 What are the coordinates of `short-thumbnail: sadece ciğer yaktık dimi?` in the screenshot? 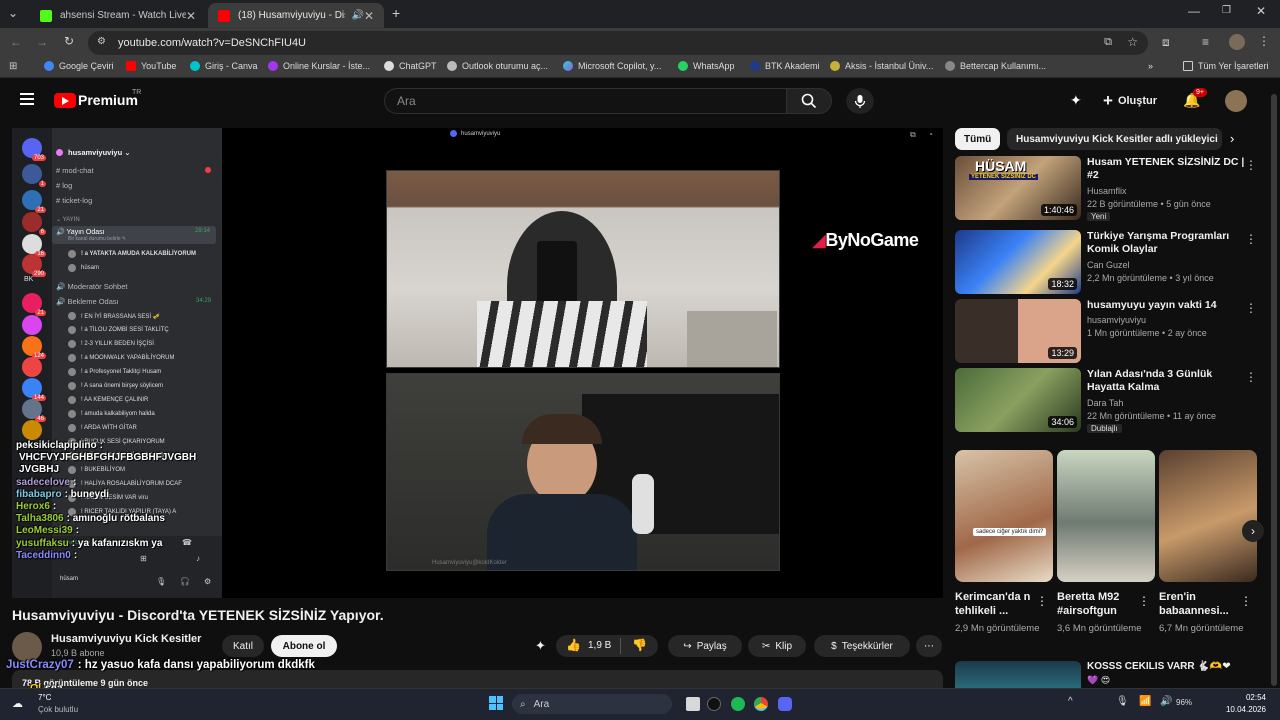 It's located at (1004, 516).